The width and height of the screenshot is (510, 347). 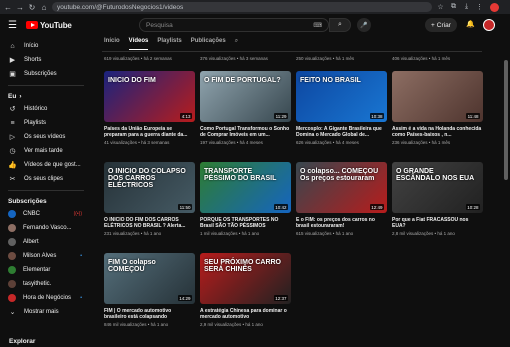 I want to click on sidebar-item-subscriptions: ▣ Subscrições, so click(x=49, y=74).